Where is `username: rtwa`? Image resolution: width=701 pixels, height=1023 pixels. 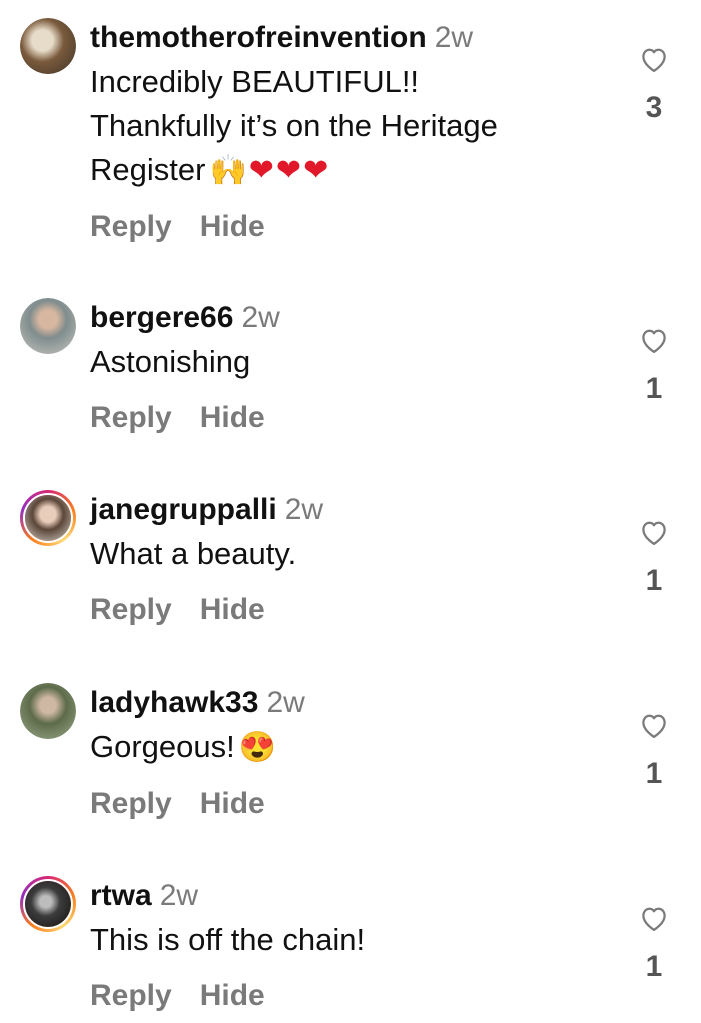 username: rtwa is located at coordinates (121, 895).